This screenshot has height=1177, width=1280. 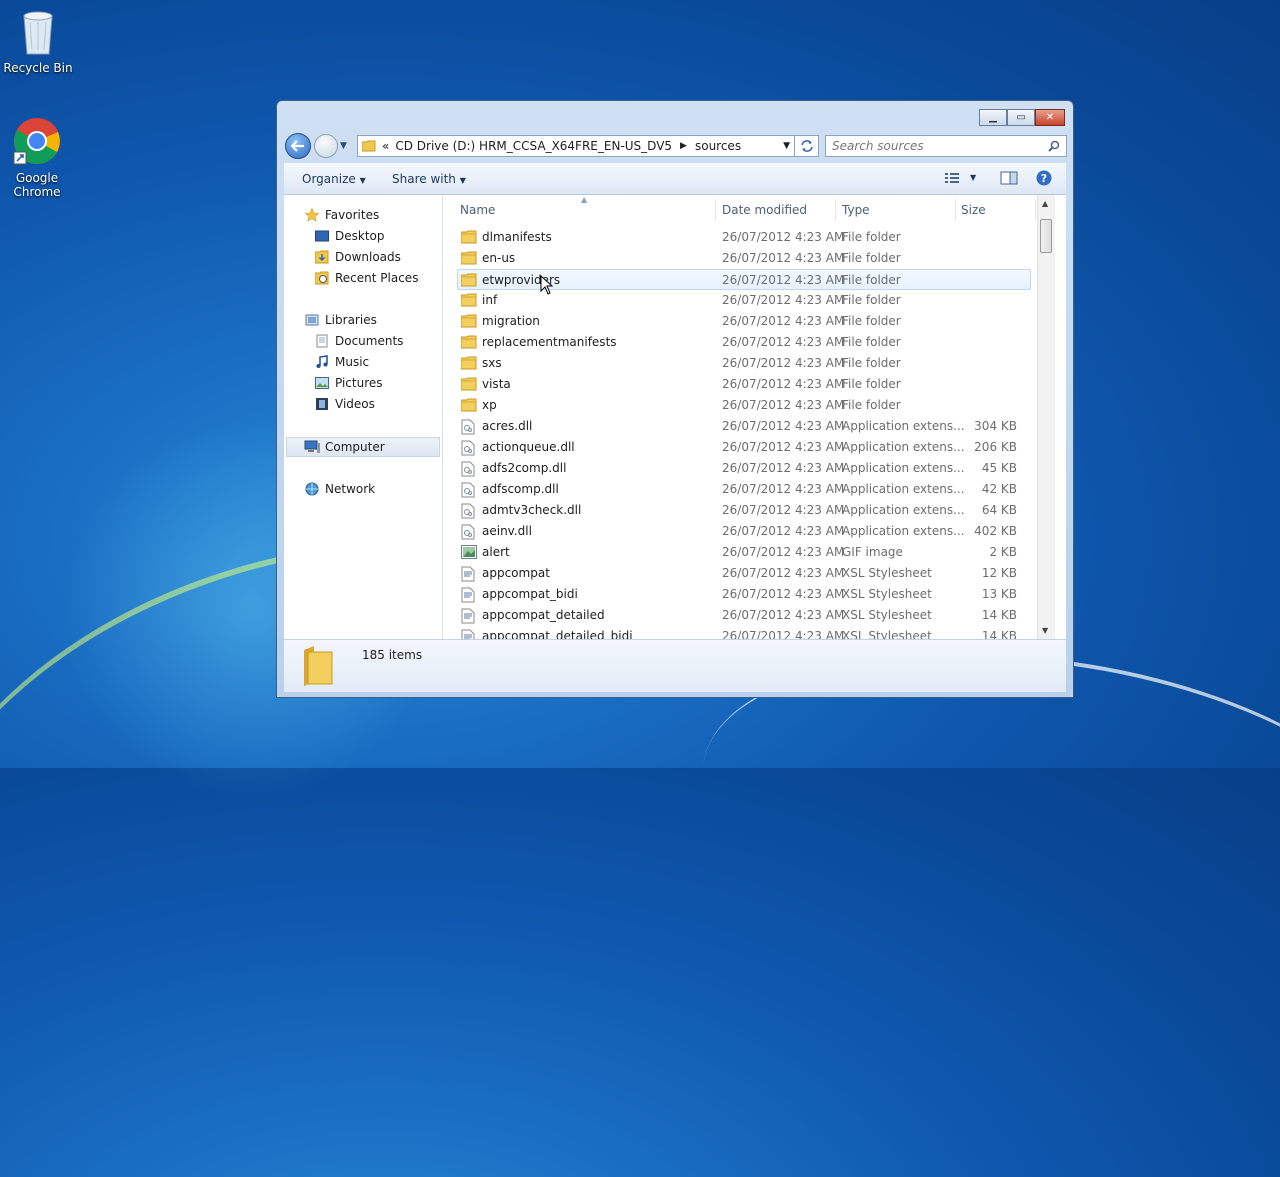 What do you see at coordinates (490, 300) in the screenshot?
I see `file-name: inf` at bounding box center [490, 300].